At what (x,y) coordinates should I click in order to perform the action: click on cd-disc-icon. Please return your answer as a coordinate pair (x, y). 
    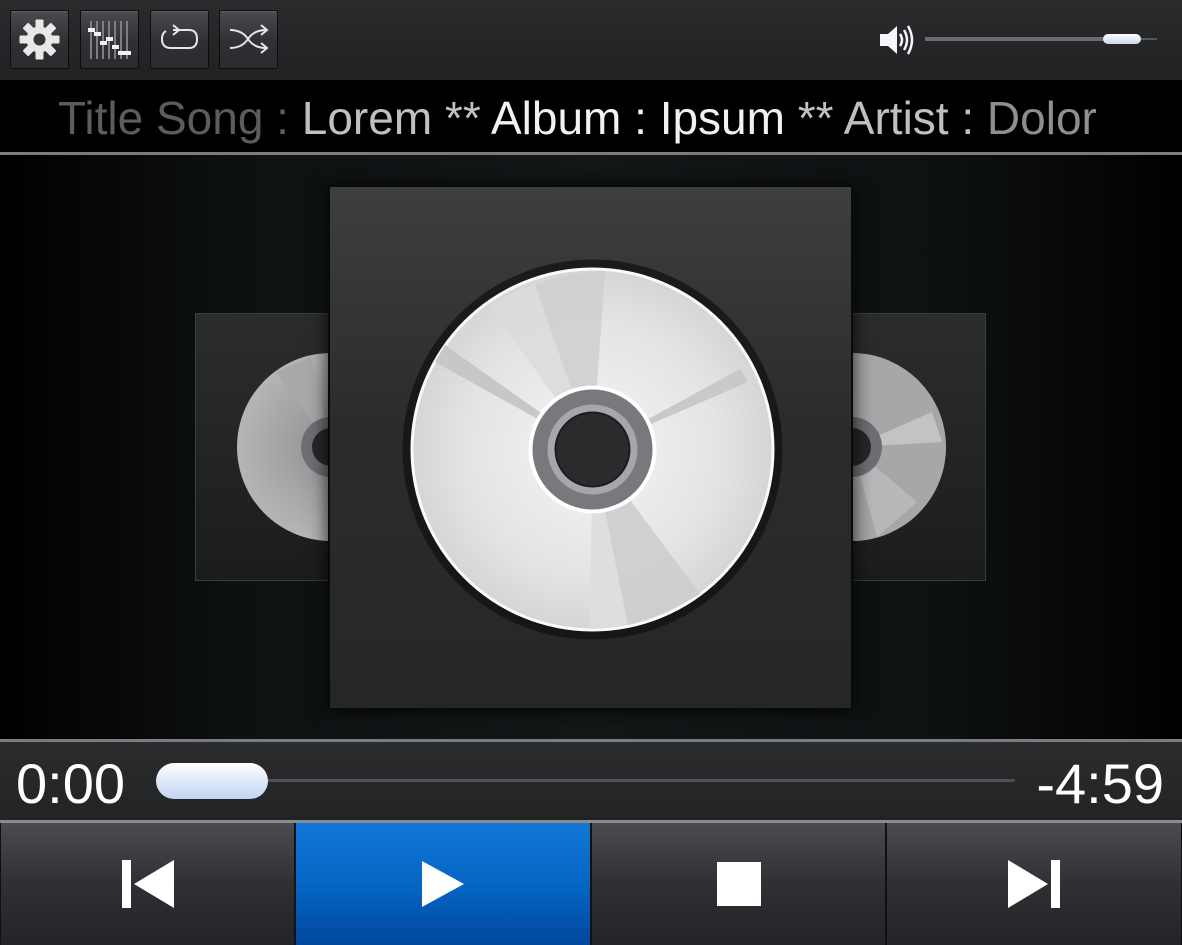
    Looking at the image, I should click on (592, 449).